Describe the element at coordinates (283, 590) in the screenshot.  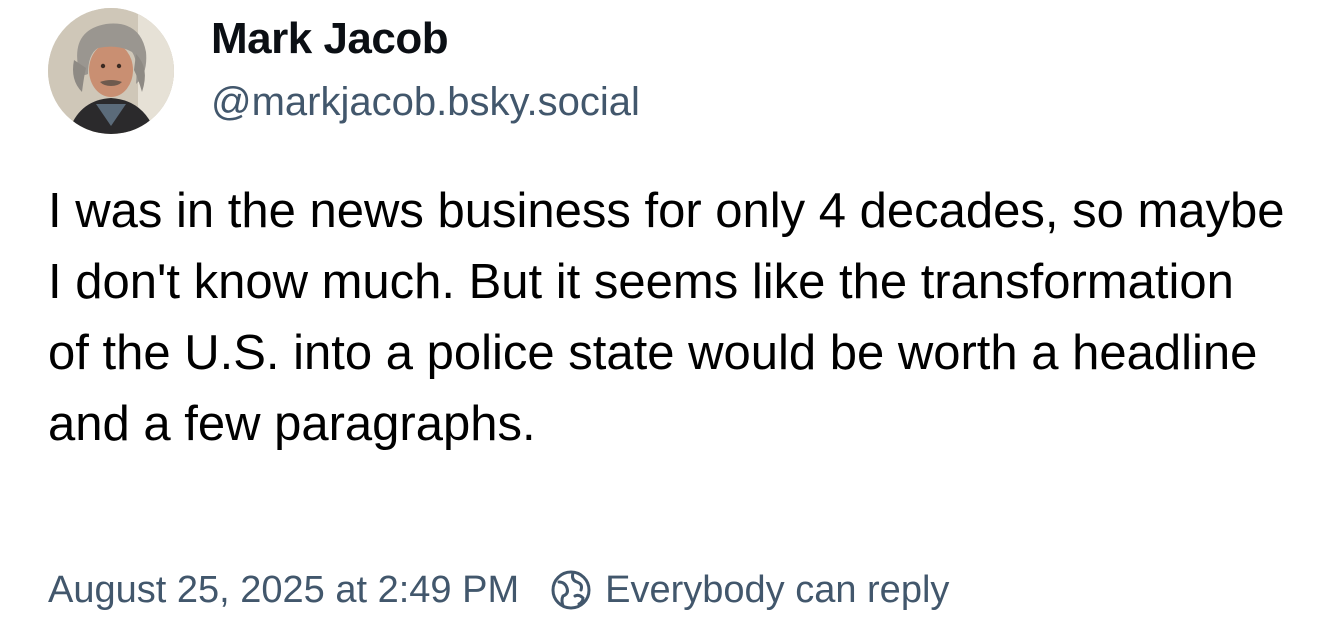
I see `post-timestamp: August 25, 2025 at 2:49 PM` at that location.